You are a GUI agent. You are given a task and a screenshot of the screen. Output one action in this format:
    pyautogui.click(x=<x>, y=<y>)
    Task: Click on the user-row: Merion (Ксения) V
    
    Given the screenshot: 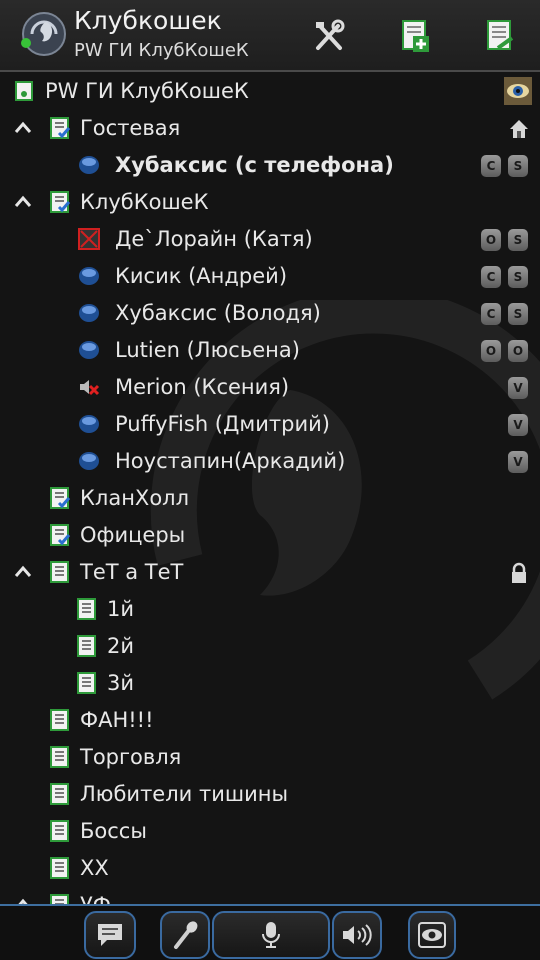 What is the action you would take?
    pyautogui.click(x=270, y=387)
    